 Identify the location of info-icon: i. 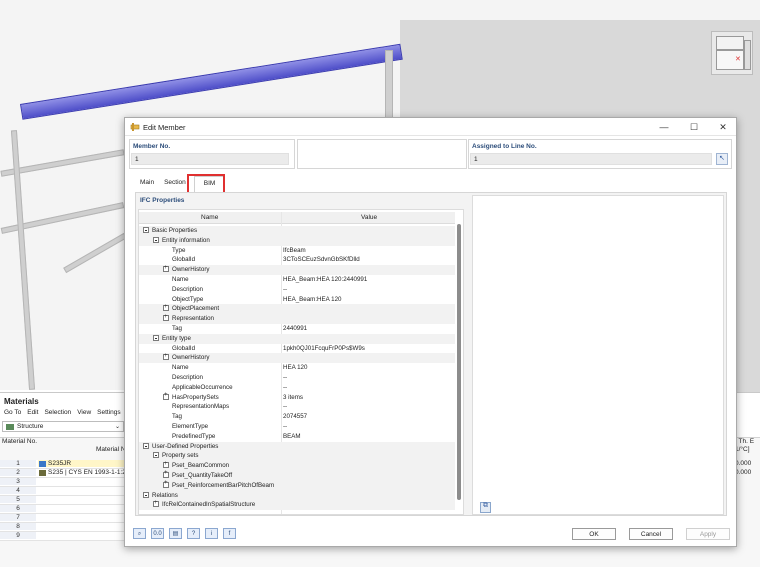
(211, 533).